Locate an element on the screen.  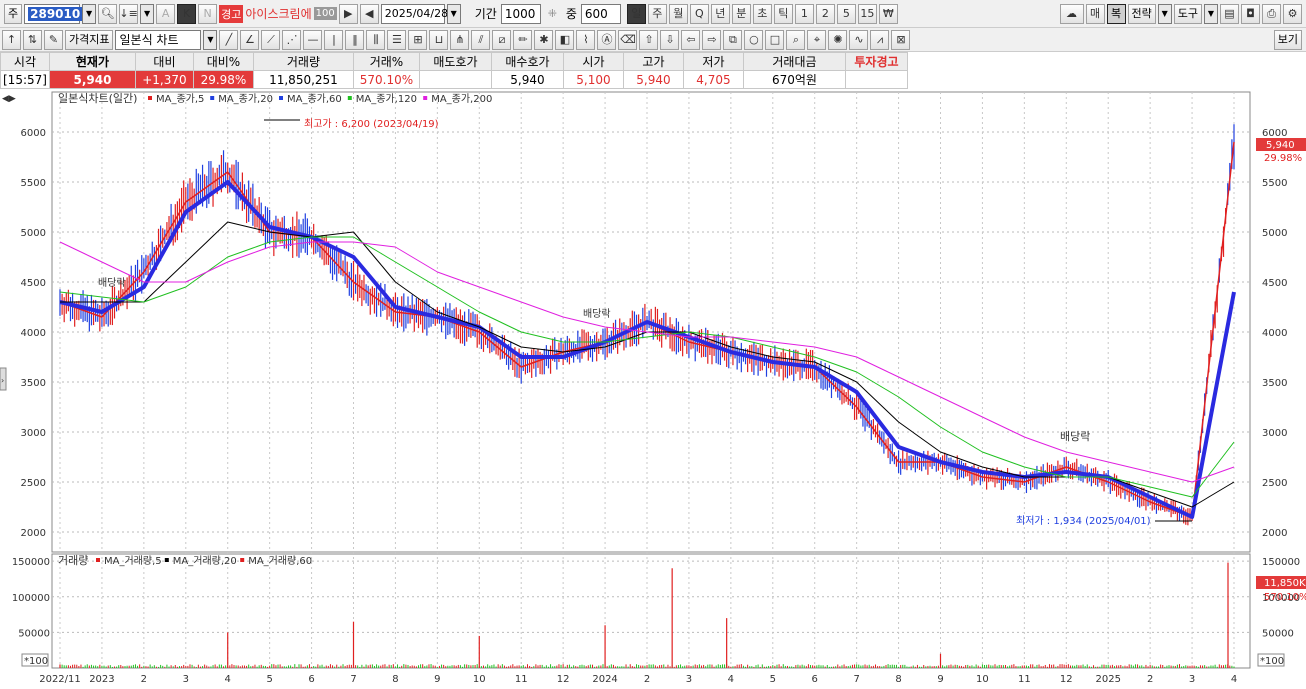
arrow-up-tool-icon: ⇧ is located at coordinates (649, 39).